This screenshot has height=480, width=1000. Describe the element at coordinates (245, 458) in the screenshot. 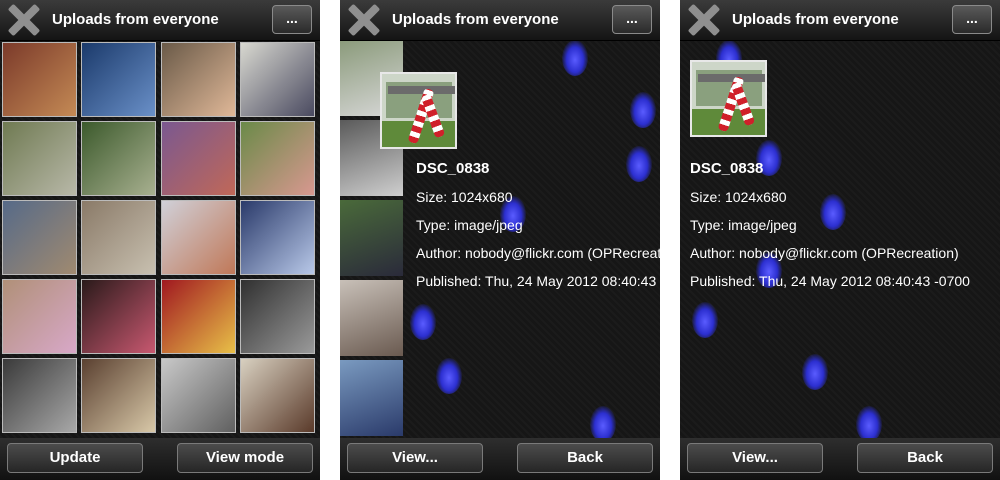

I see `view-mode-button: View mode` at that location.